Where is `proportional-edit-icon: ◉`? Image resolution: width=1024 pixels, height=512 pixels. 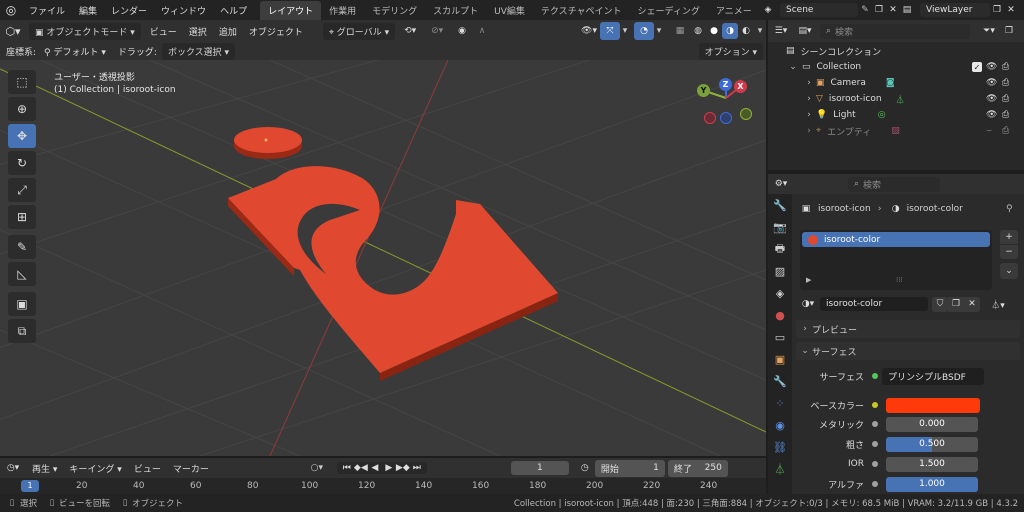 proportional-edit-icon: ◉ is located at coordinates (462, 31).